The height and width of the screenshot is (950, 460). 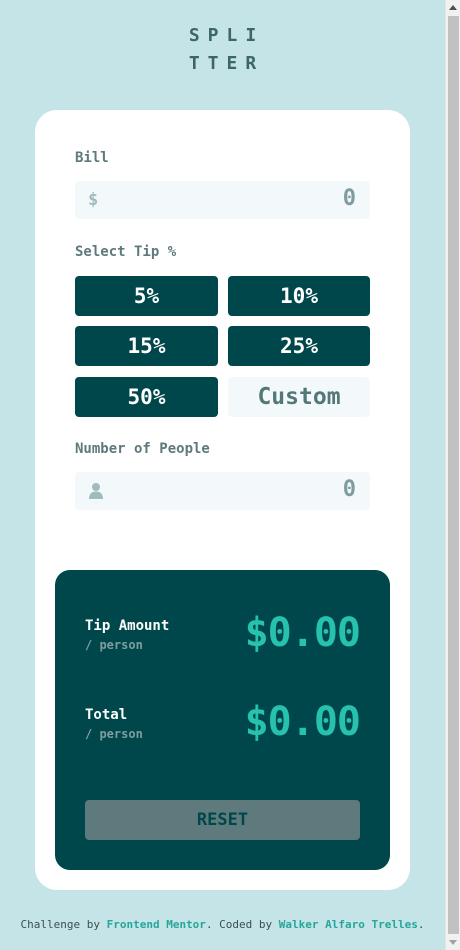 I want to click on vertical-scrollbar, so click(x=452, y=475).